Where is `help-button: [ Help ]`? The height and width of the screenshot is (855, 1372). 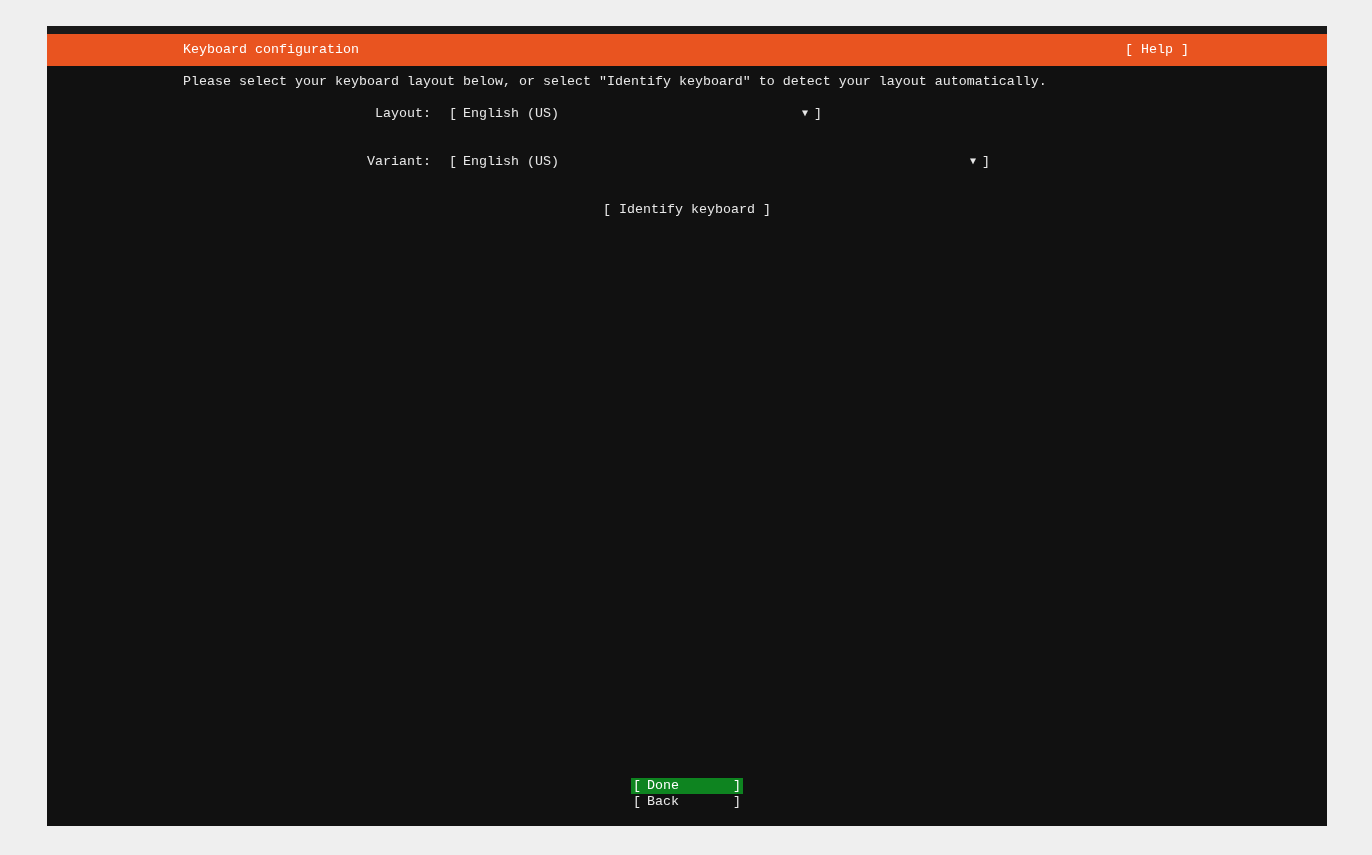
help-button: [ Help ] is located at coordinates (1157, 50).